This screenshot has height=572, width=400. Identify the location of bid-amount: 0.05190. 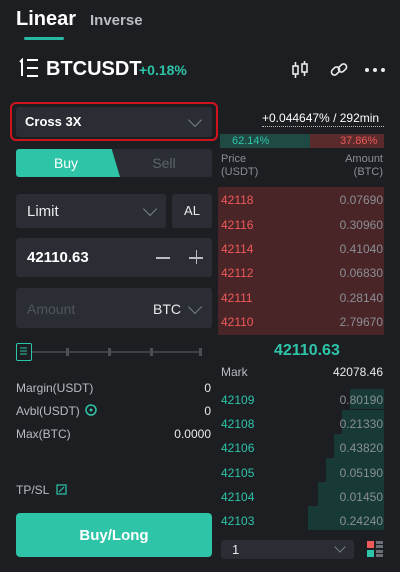
(361, 473).